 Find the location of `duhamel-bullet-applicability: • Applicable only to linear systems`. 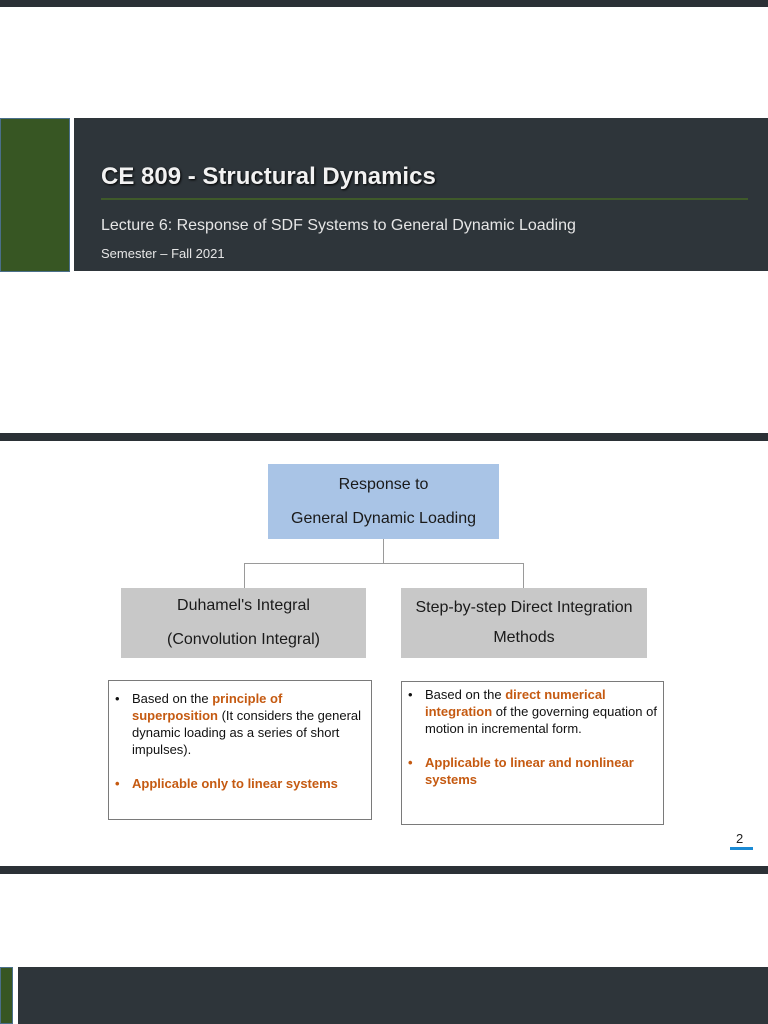

duhamel-bullet-applicability: • Applicable only to linear systems is located at coordinates (239, 783).